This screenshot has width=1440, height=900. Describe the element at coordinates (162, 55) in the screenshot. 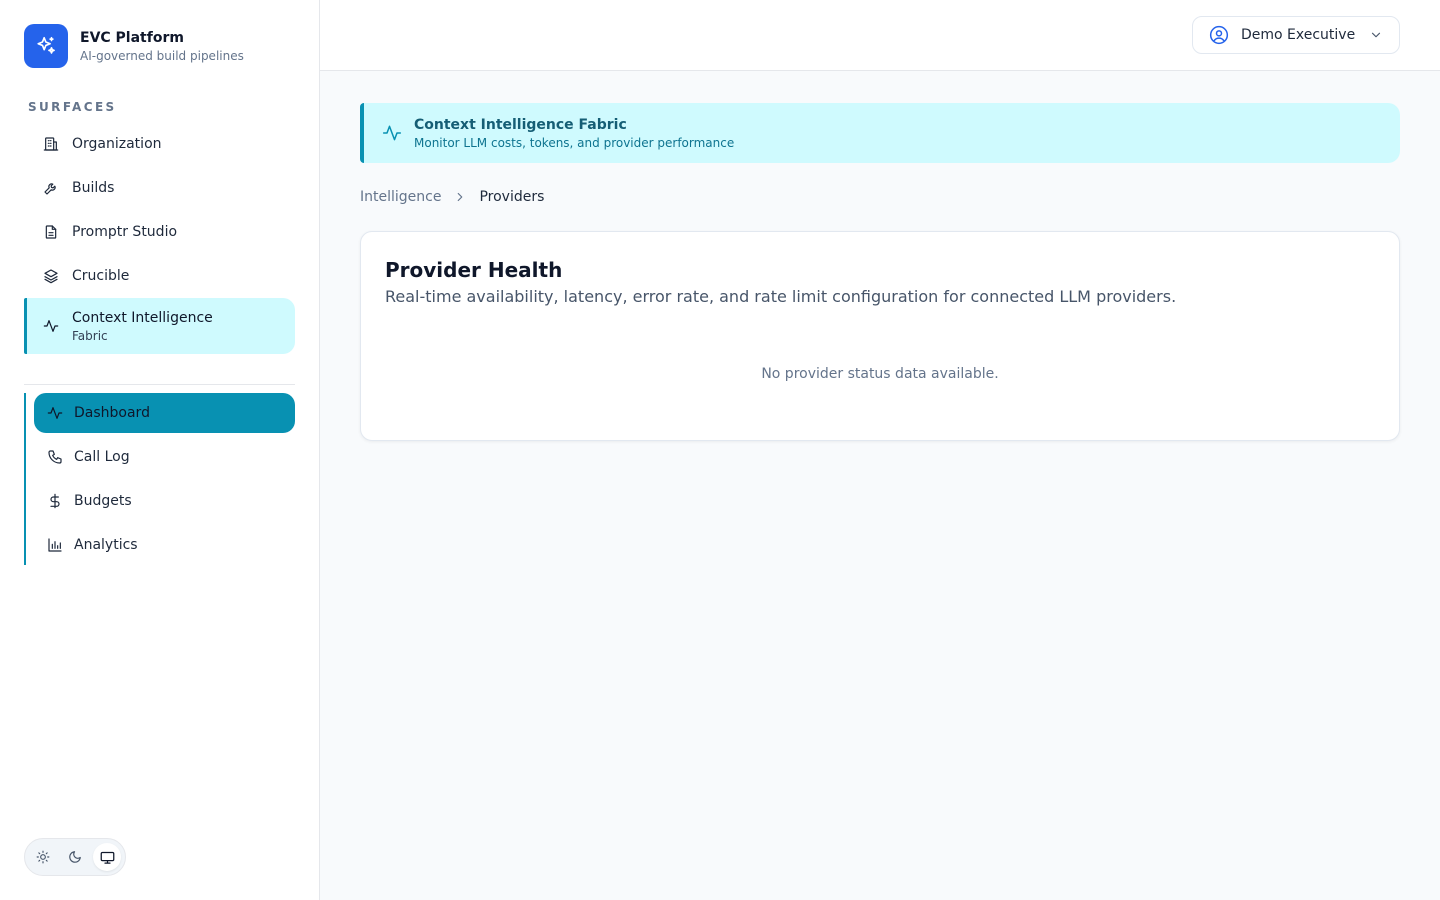

I see `brand-subtitle: AI-governed build pipelines` at that location.